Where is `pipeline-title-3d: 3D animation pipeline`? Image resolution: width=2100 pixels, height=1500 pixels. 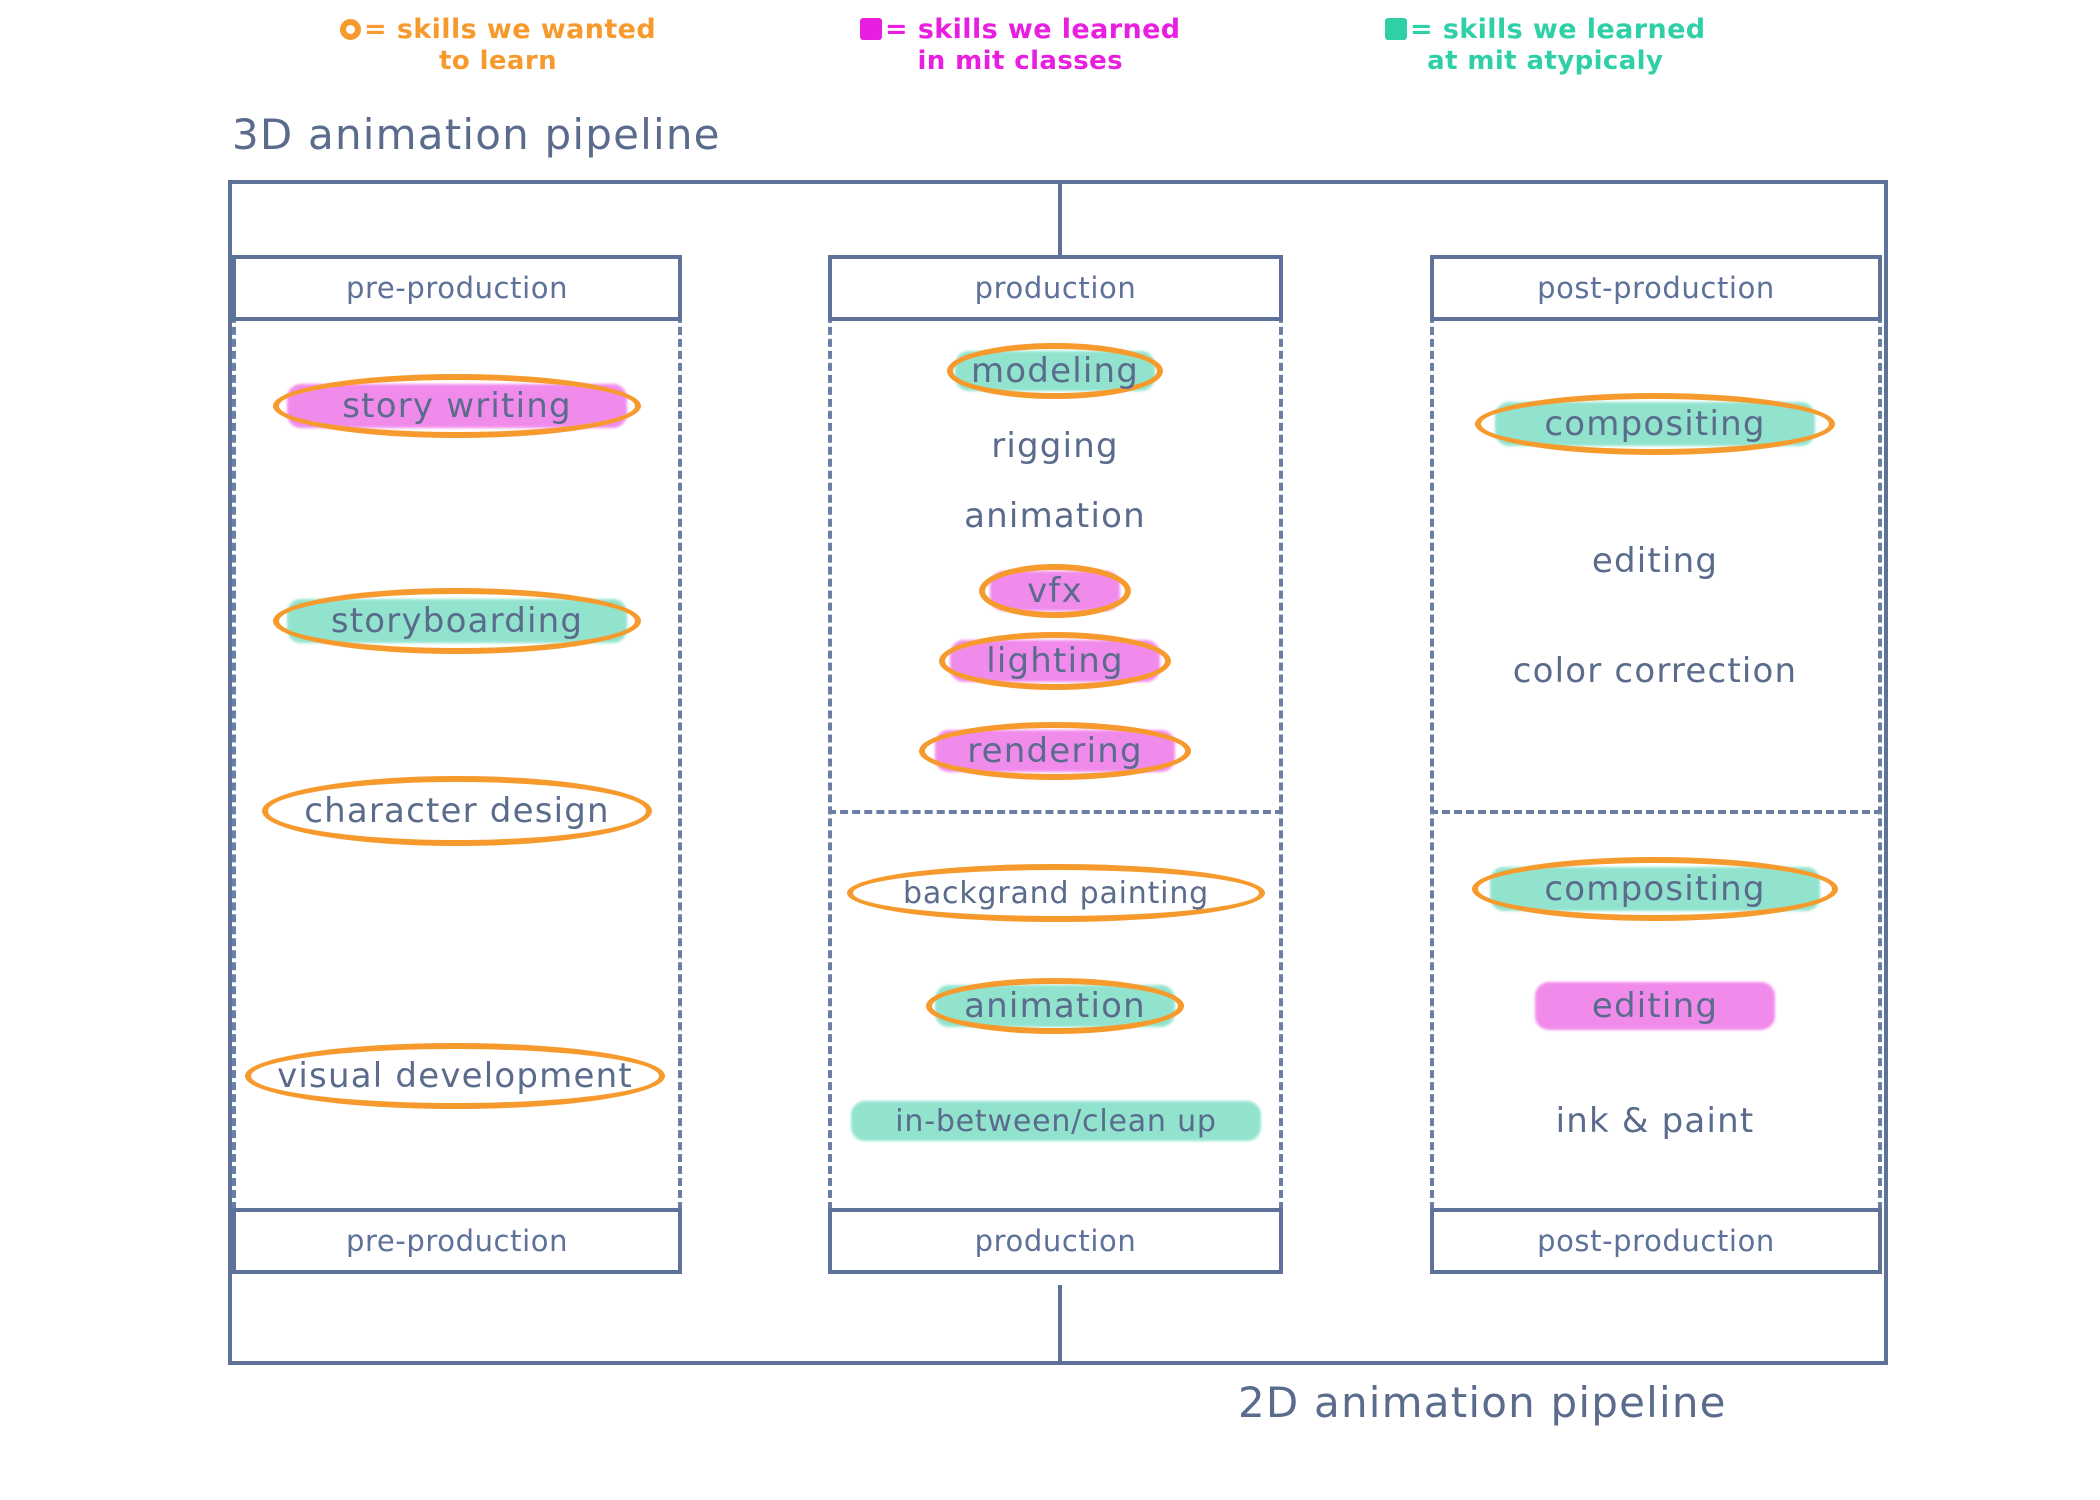 pipeline-title-3d: 3D animation pipeline is located at coordinates (476, 134).